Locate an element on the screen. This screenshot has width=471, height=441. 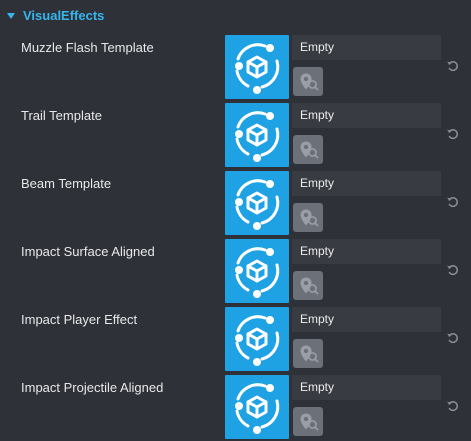
property-row: Beam Template Empty is located at coordinates (235, 204).